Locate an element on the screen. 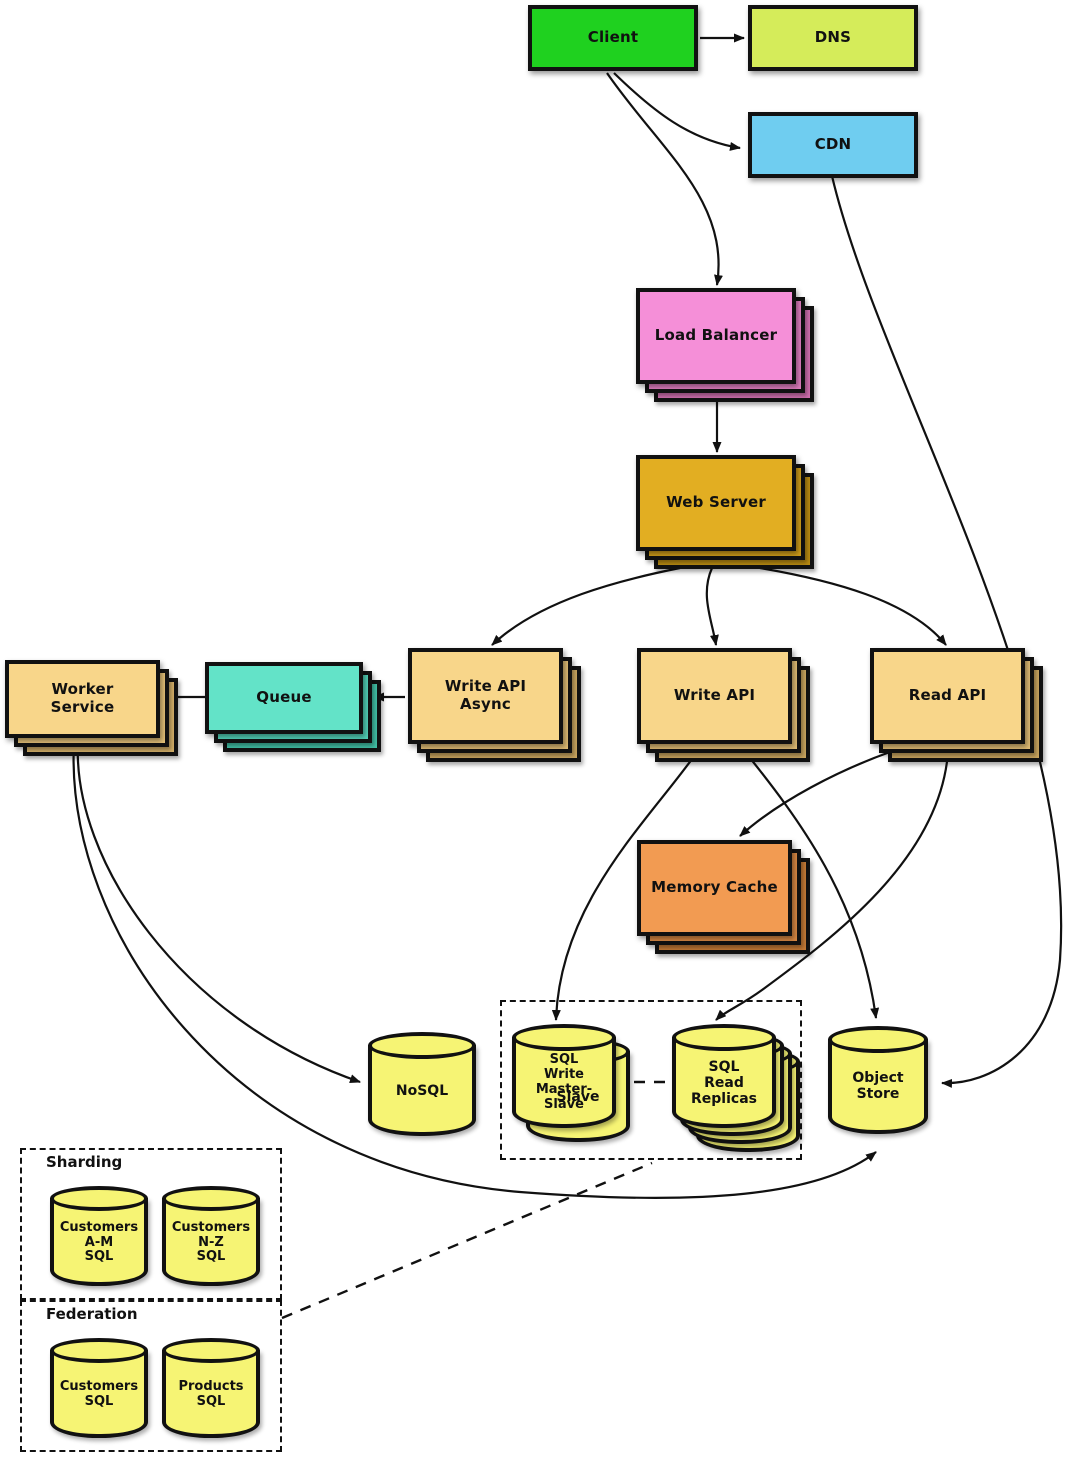 The height and width of the screenshot is (1458, 1080). node-cdn-label: CDN is located at coordinates (833, 144).